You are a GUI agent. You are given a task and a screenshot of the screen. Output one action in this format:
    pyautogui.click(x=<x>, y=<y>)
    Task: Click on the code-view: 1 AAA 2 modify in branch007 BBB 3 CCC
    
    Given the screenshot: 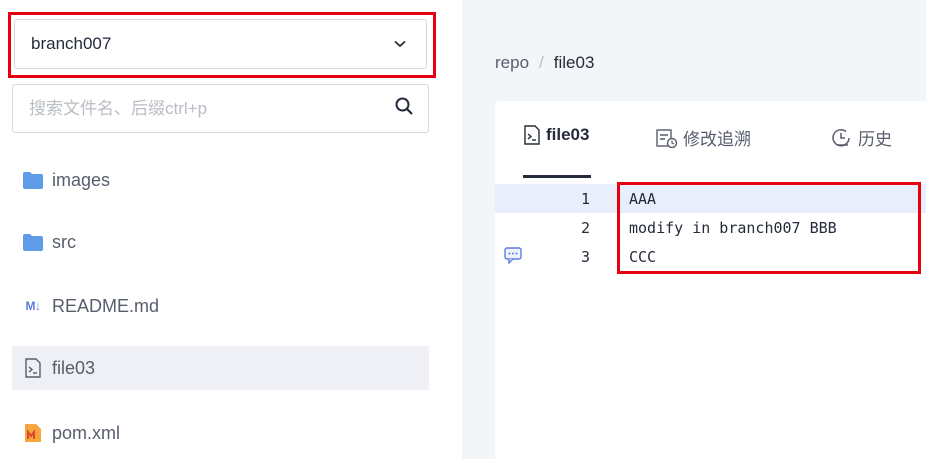 What is the action you would take?
    pyautogui.click(x=710, y=227)
    